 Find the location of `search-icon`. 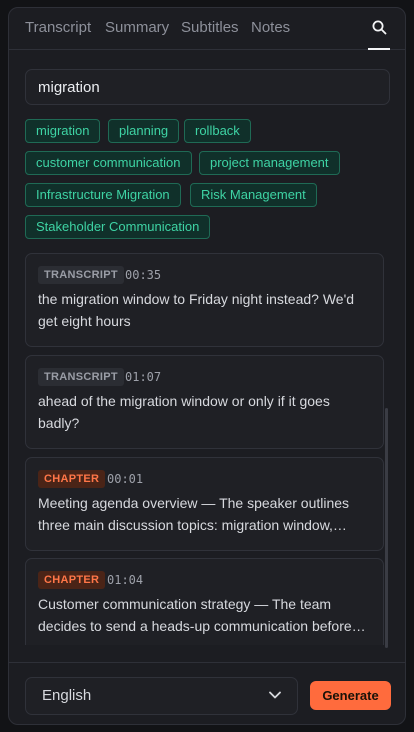

search-icon is located at coordinates (379, 27).